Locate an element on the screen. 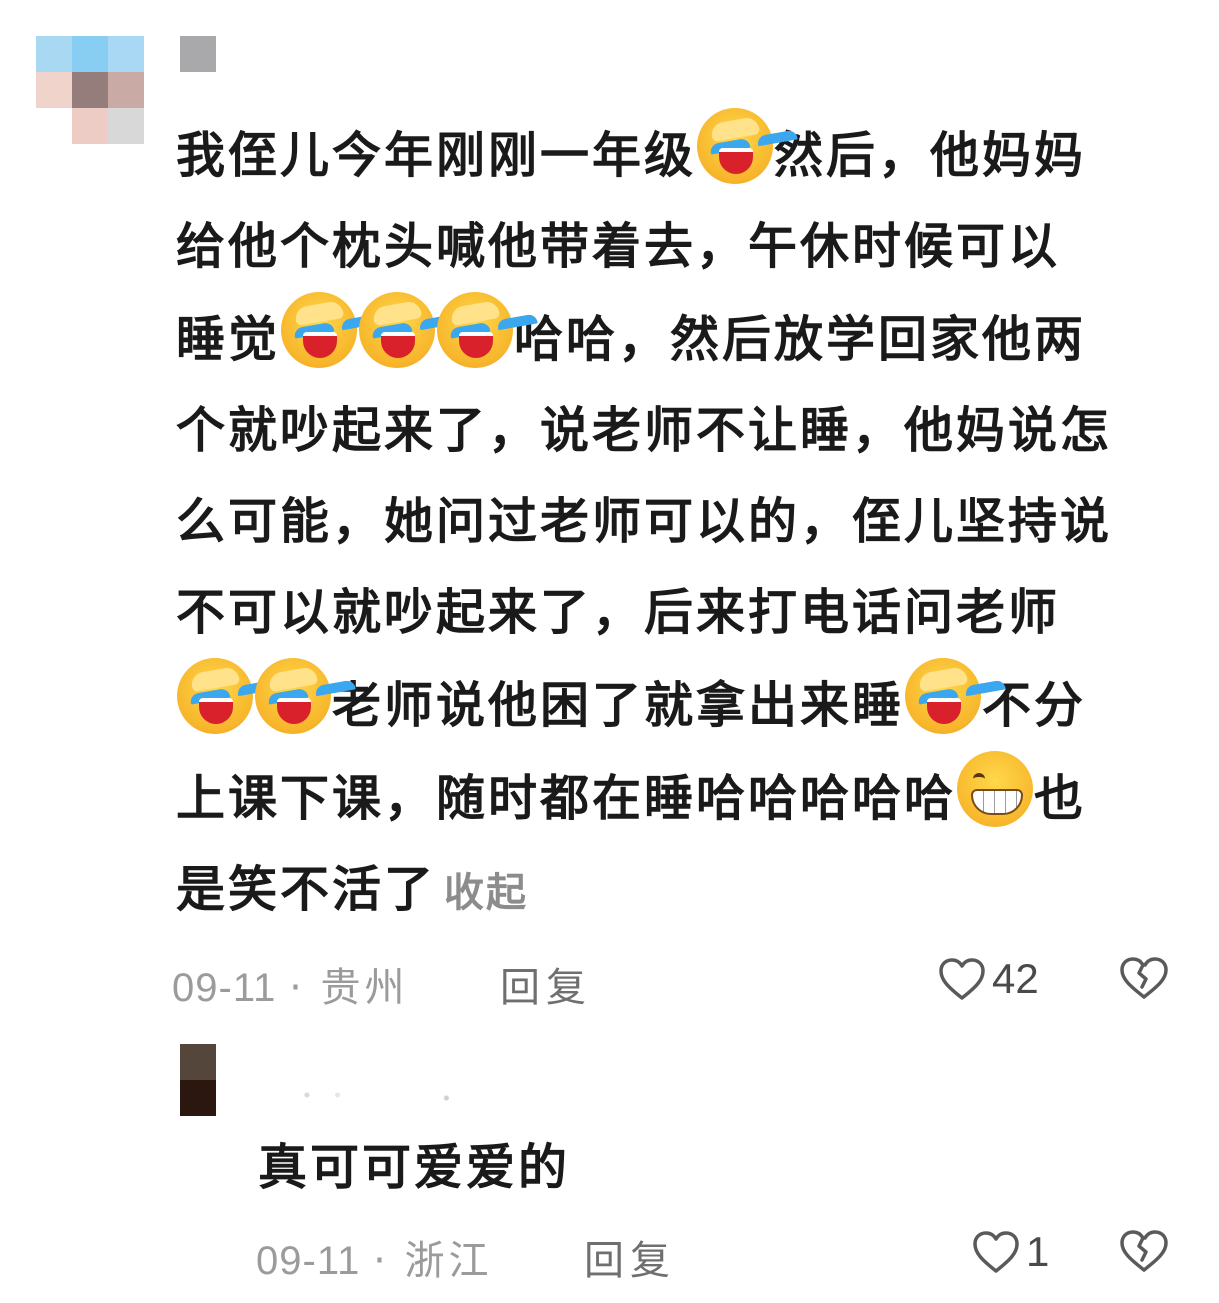 Image resolution: width=1219 pixels, height=1303 pixels. reply-dislike-button is located at coordinates (1144, 1253).